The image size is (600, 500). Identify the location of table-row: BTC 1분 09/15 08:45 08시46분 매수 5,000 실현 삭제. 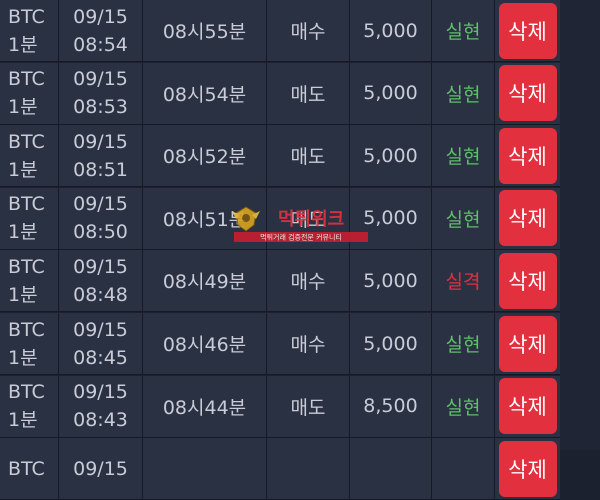
(280, 344).